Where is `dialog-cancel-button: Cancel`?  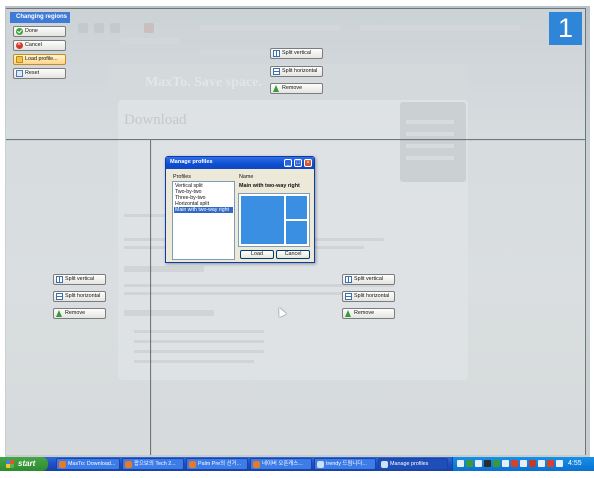 dialog-cancel-button: Cancel is located at coordinates (293, 254).